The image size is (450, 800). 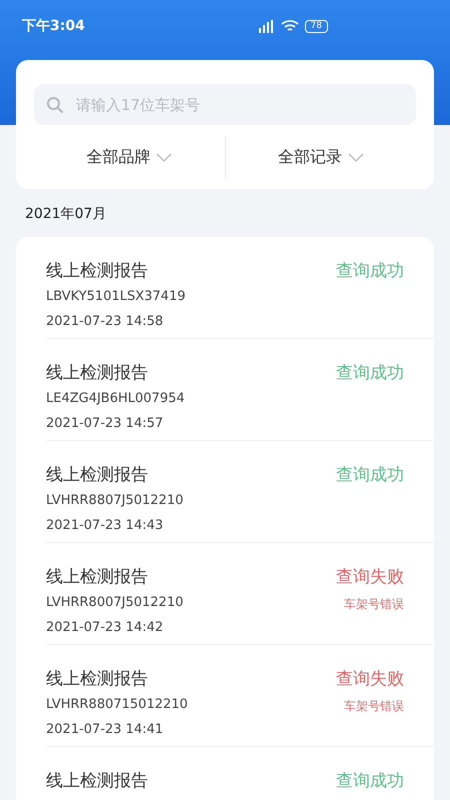 What do you see at coordinates (105, 730) in the screenshot?
I see `record-time: 2021-07-23 14:41` at bounding box center [105, 730].